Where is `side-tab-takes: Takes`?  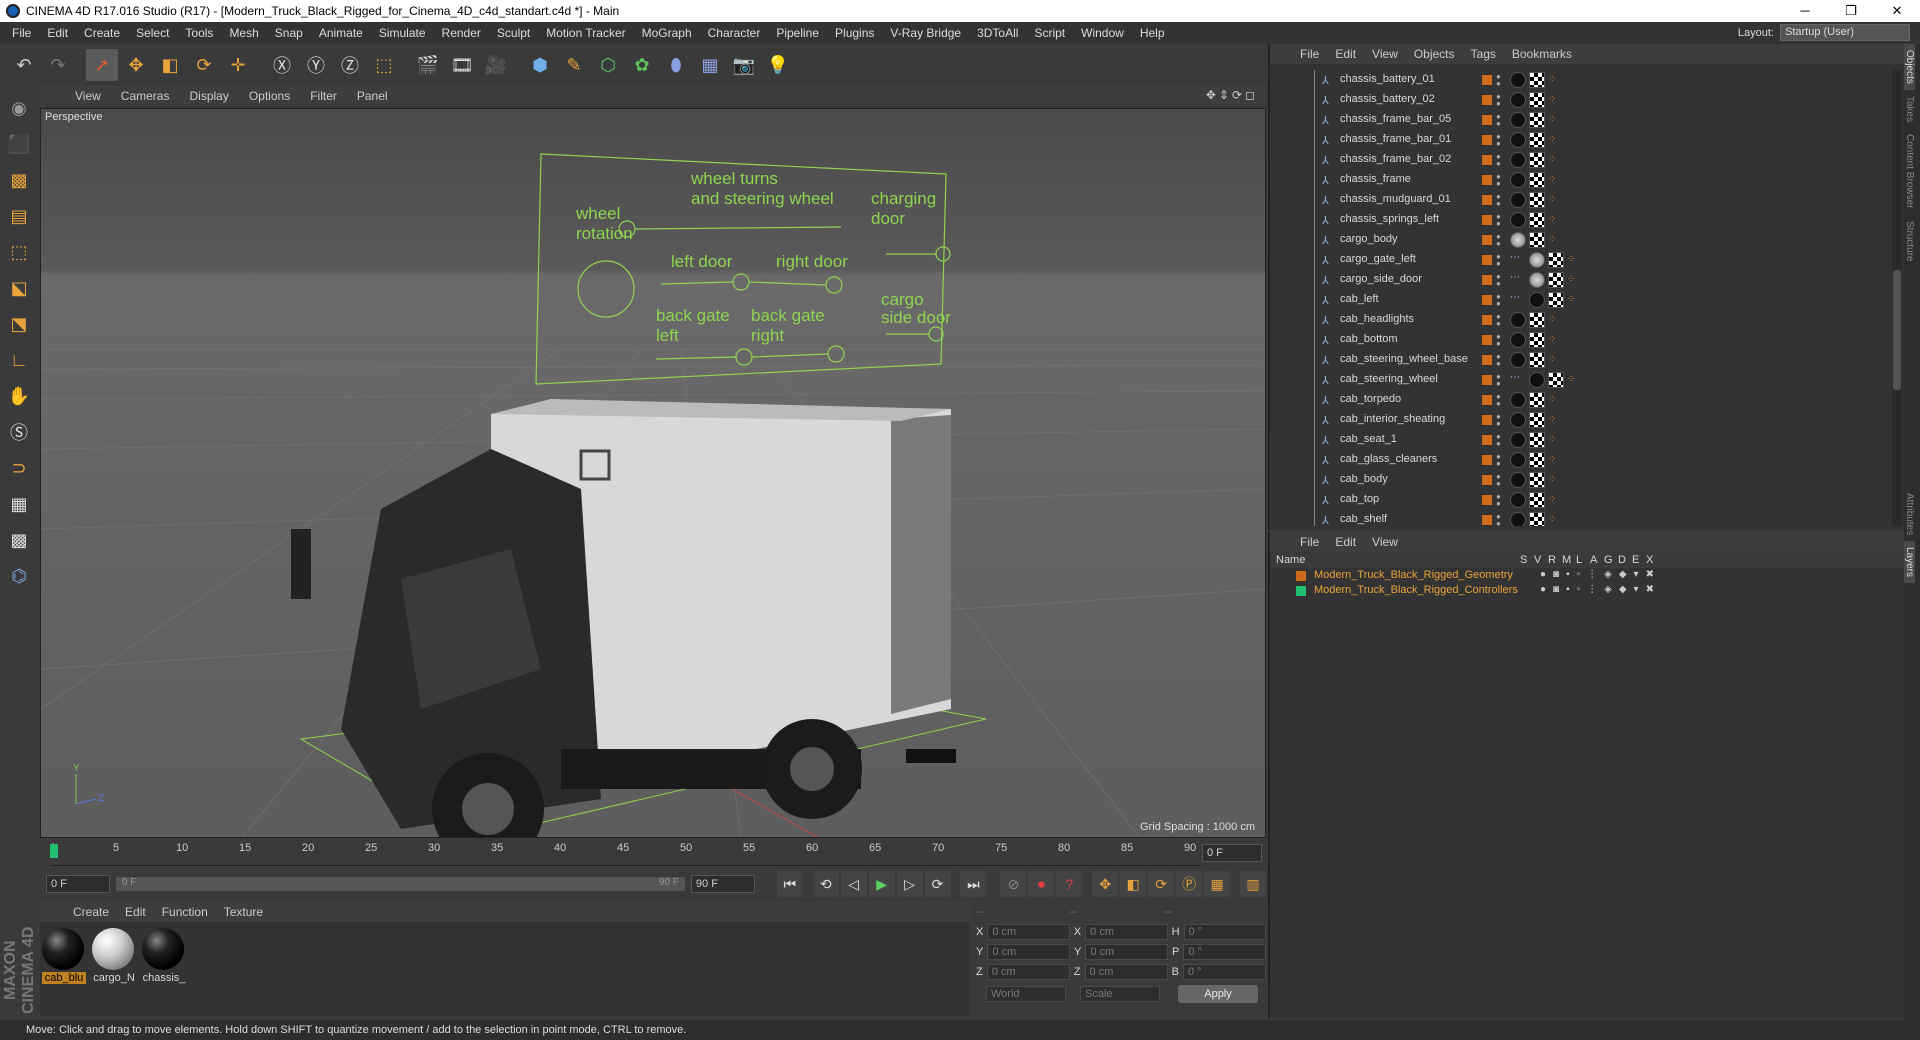
side-tab-takes: Takes is located at coordinates (1909, 109).